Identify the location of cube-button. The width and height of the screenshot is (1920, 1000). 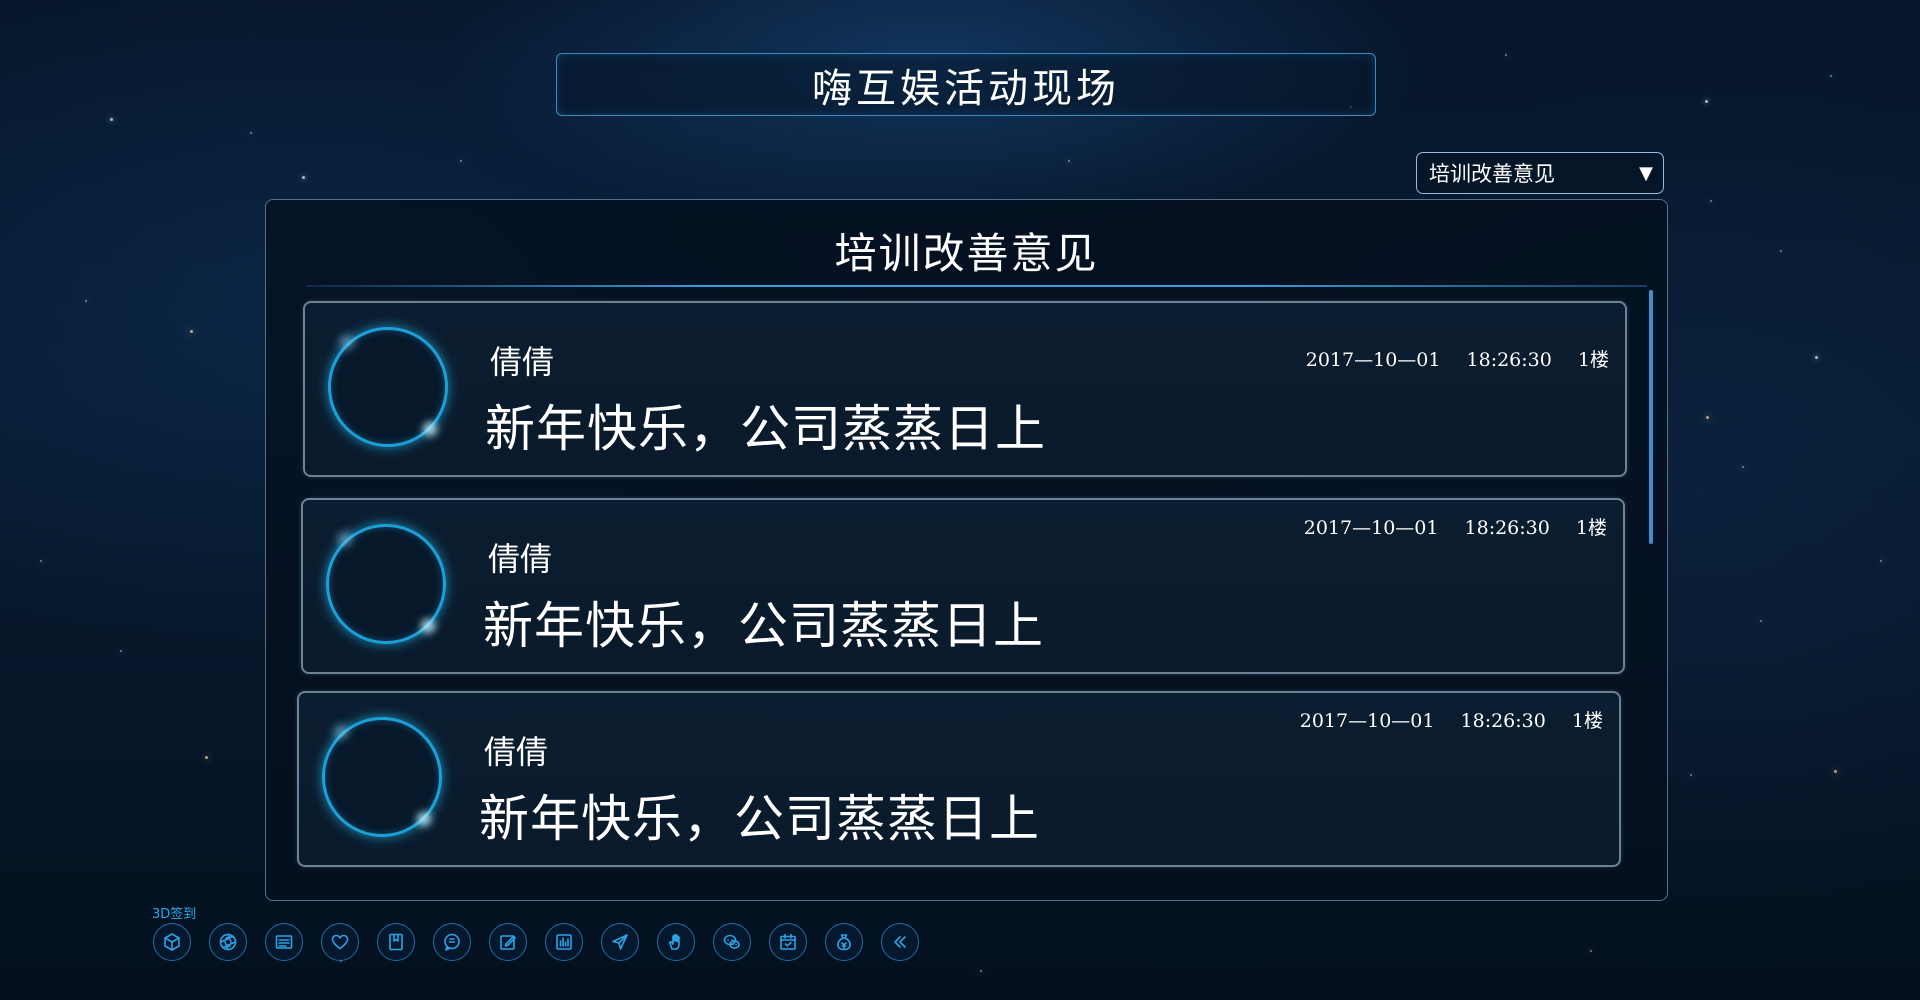
(172, 942).